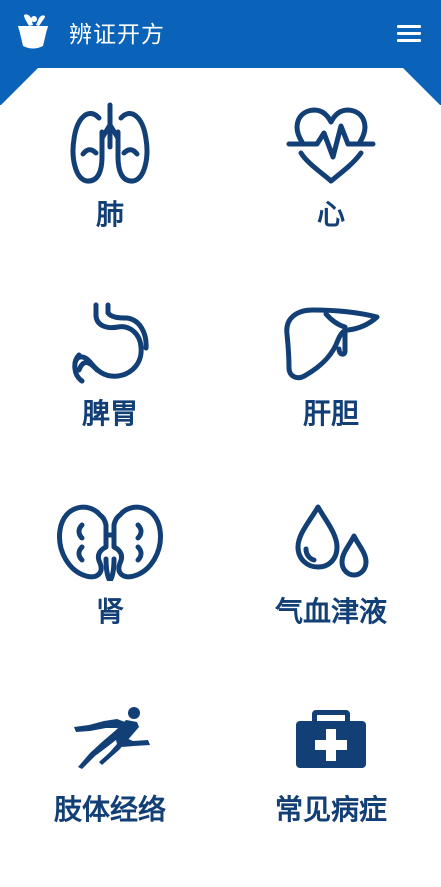 This screenshot has height=887, width=441. Describe the element at coordinates (110, 789) in the screenshot. I see `tile-limb-meridian: 肢体经络` at that location.